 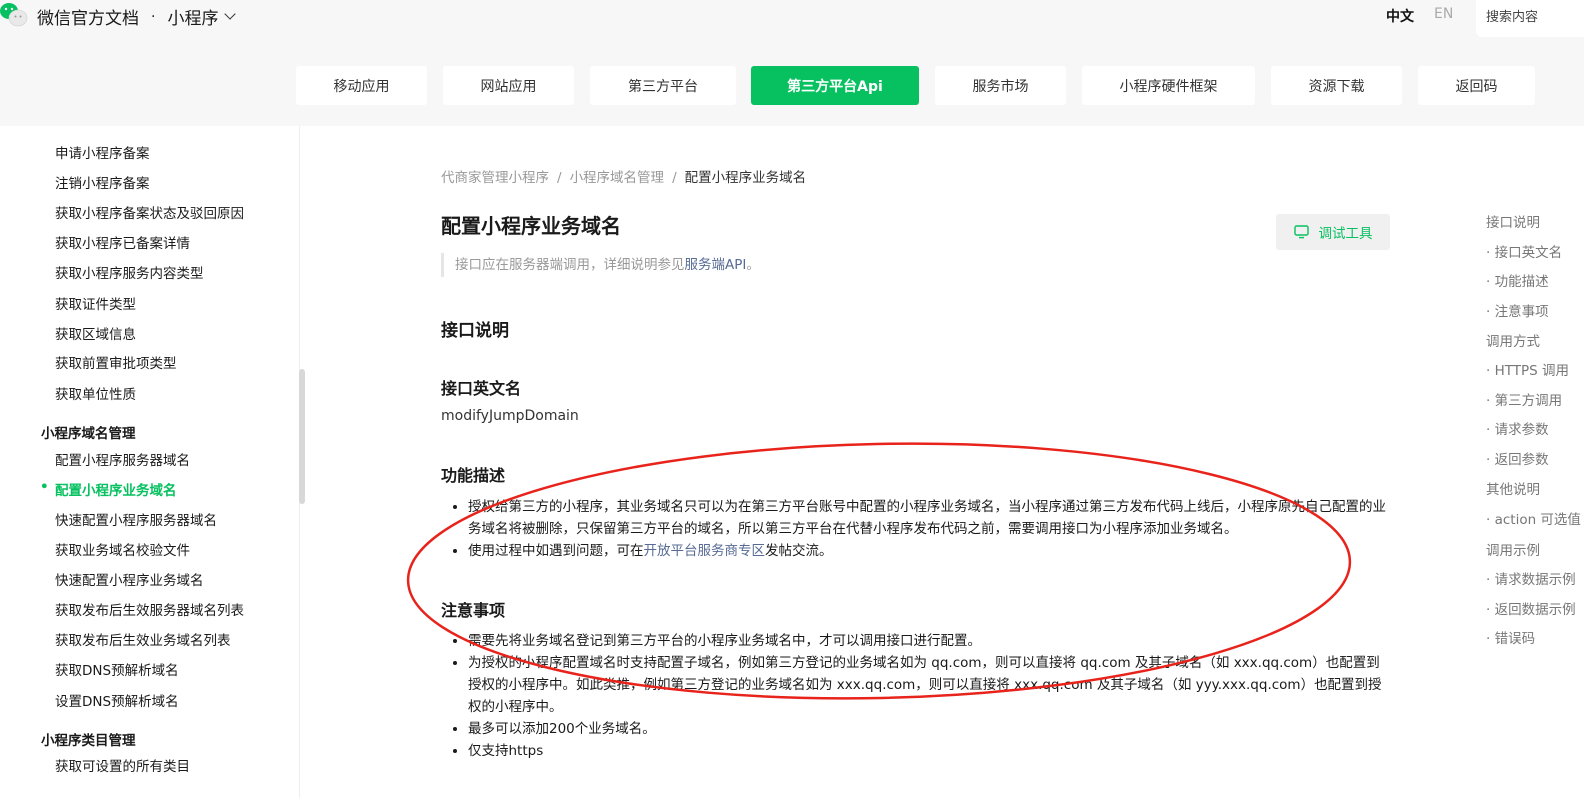 I want to click on func-2-pre: 使用过程中如遇到问题，可在, so click(x=556, y=551).